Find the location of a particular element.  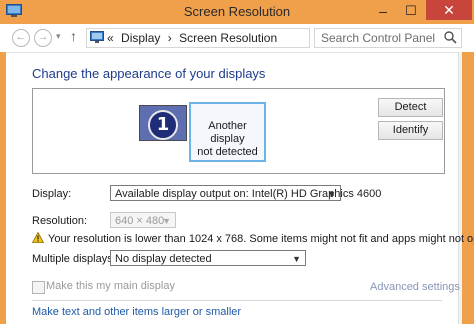

search-box: Search Control Panel is located at coordinates (388, 38).